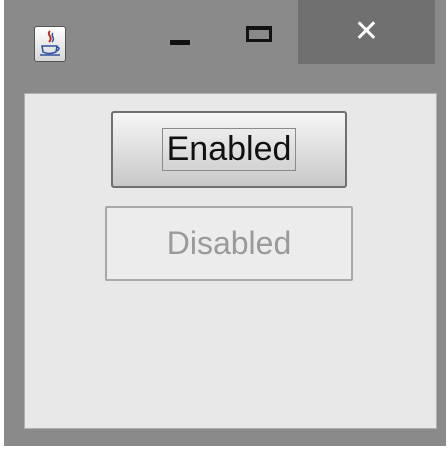 This screenshot has height=449, width=448. I want to click on disabled-button-label: Disabled, so click(229, 243).